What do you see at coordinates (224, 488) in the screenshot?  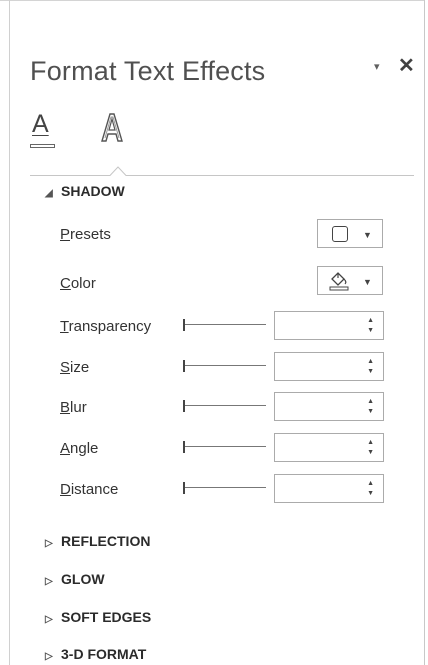 I see `distance-slider` at bounding box center [224, 488].